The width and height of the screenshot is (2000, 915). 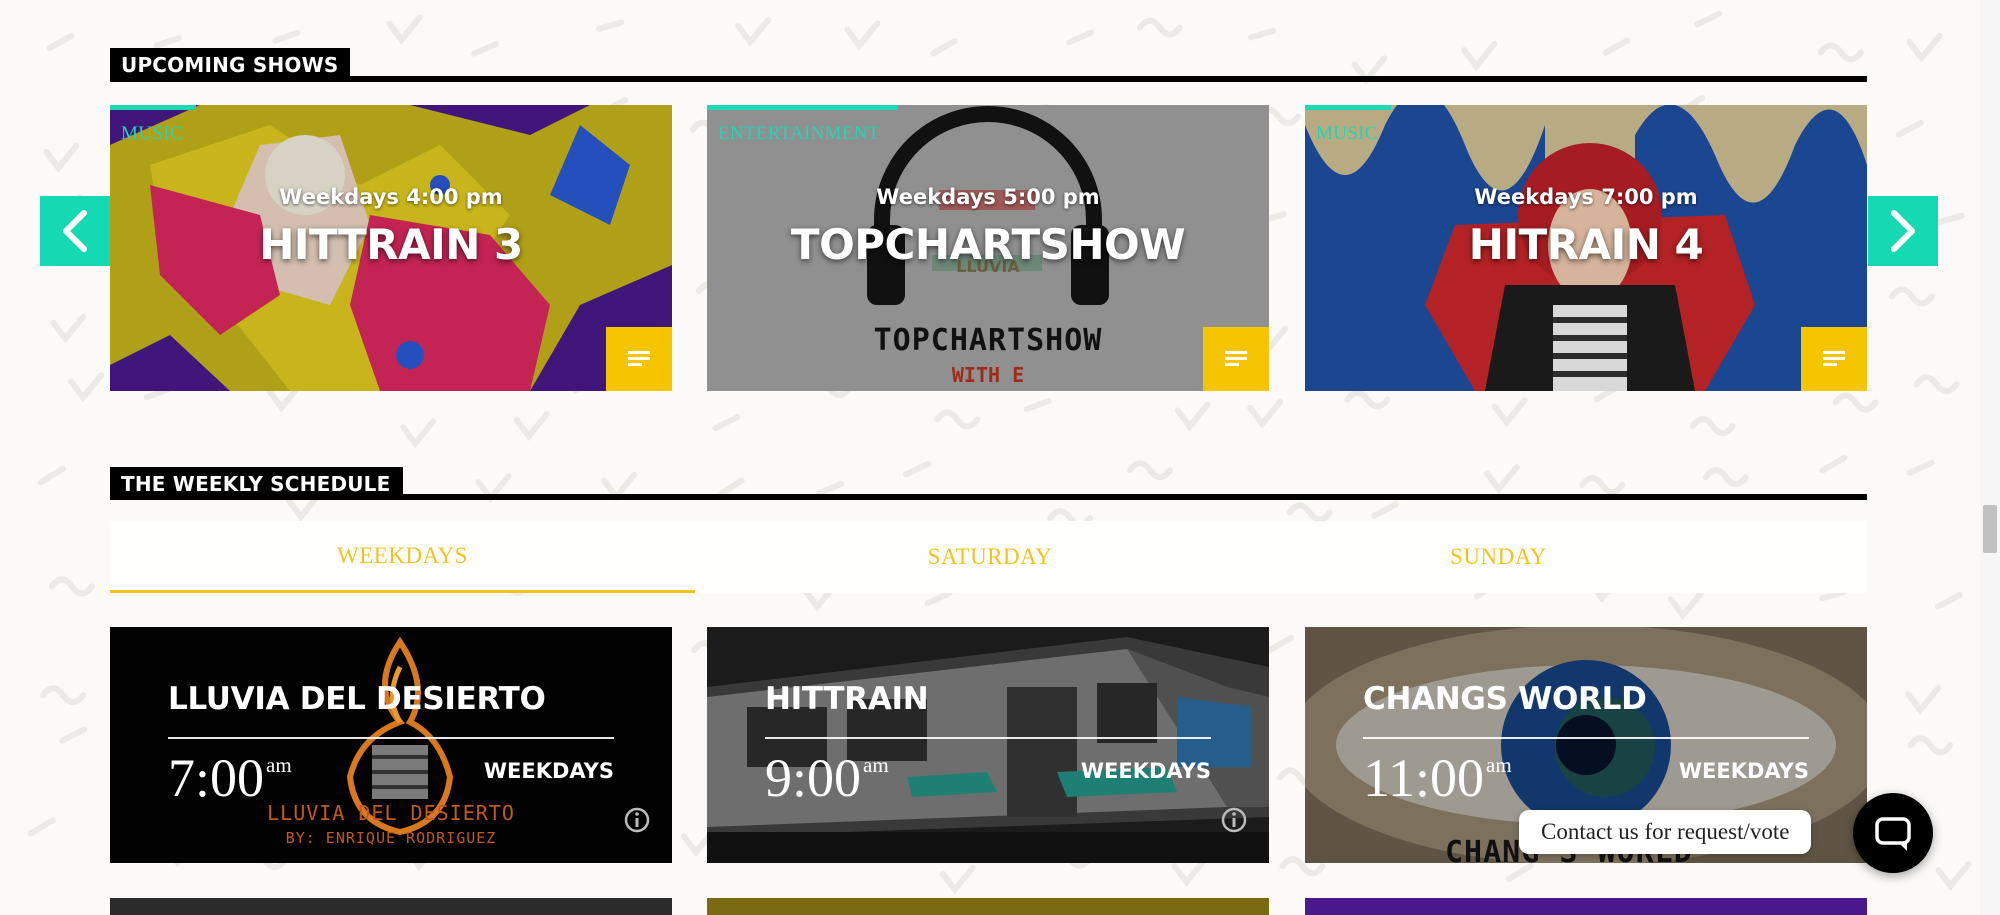 I want to click on show-title: TOPCHARTSHOW, so click(x=988, y=244).